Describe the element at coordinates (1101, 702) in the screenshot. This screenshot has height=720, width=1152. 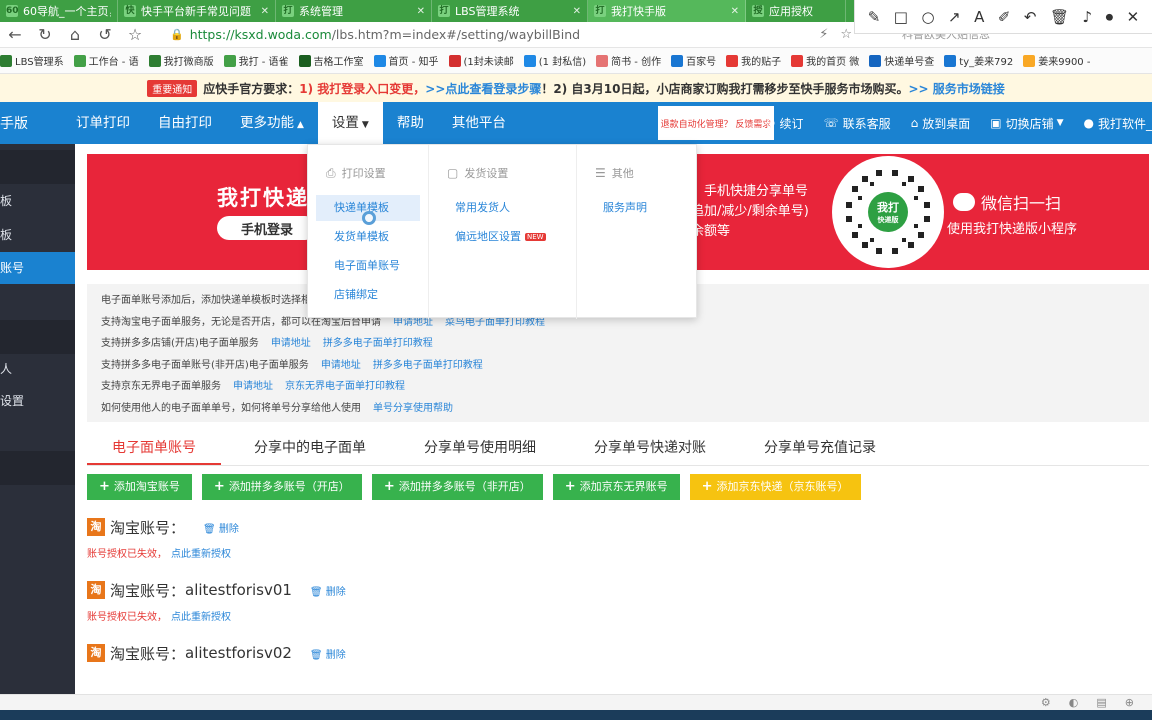
I see `status-icon: ▤` at that location.